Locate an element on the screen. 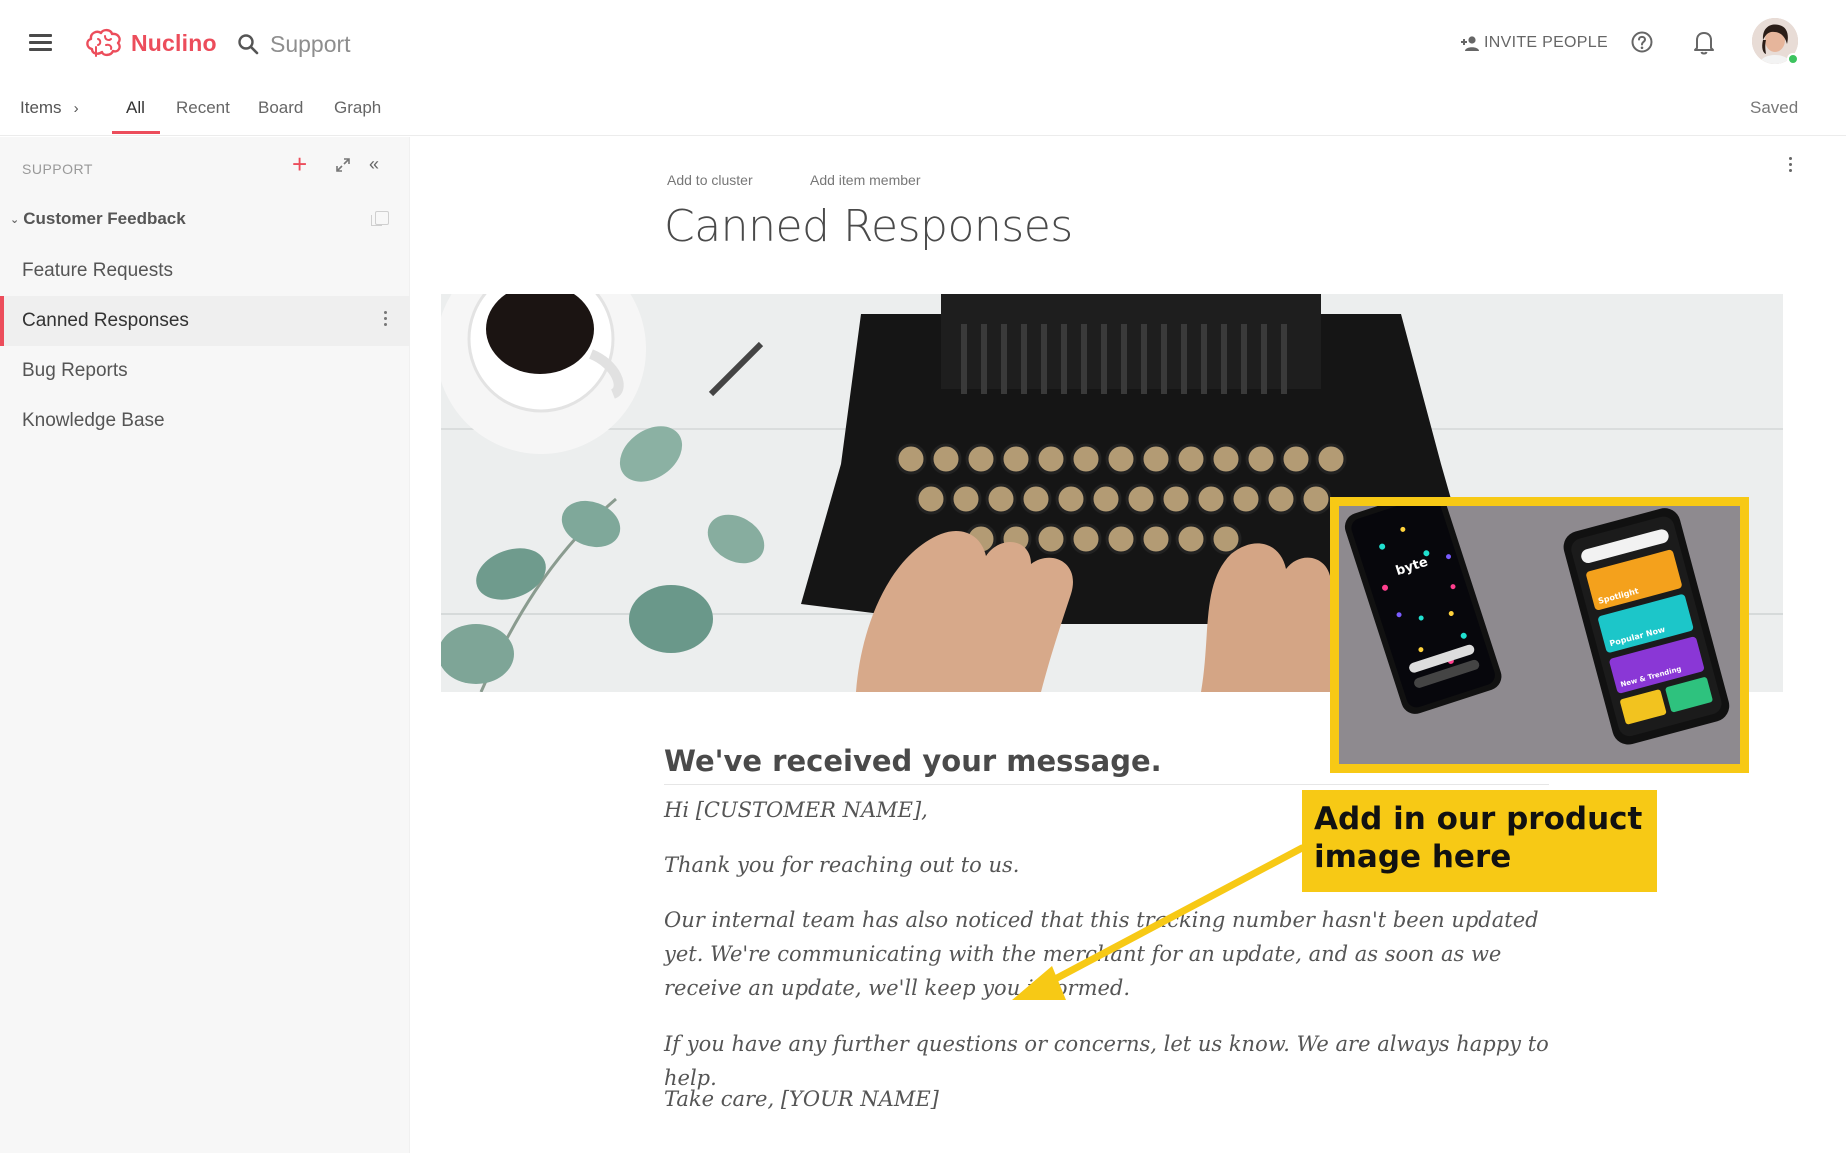  invite-people-button: INVITE PEOPLE is located at coordinates (1534, 43).